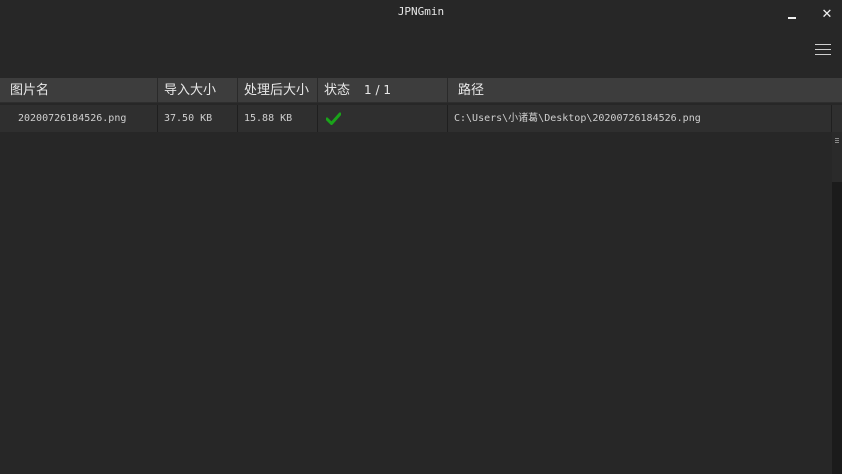 The width and height of the screenshot is (842, 474). I want to click on cell-path: C:\Users\小诸葛\Desktop\20200726184526.png, so click(640, 118).